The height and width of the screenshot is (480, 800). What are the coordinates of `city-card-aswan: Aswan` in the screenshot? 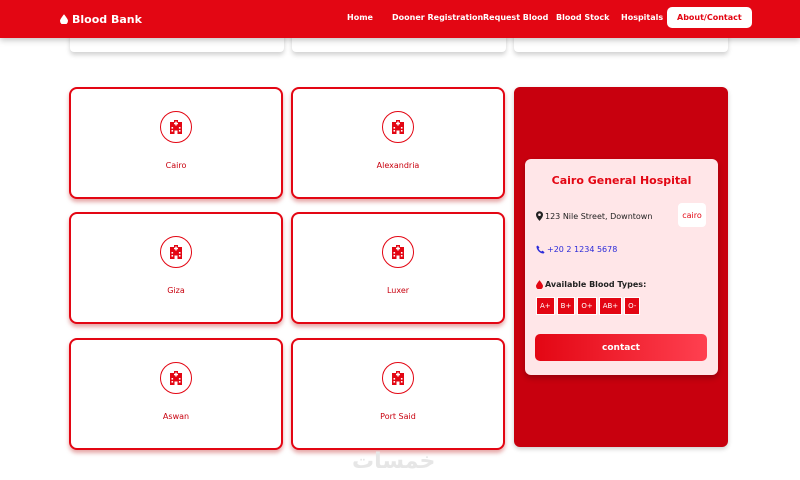 It's located at (176, 394).